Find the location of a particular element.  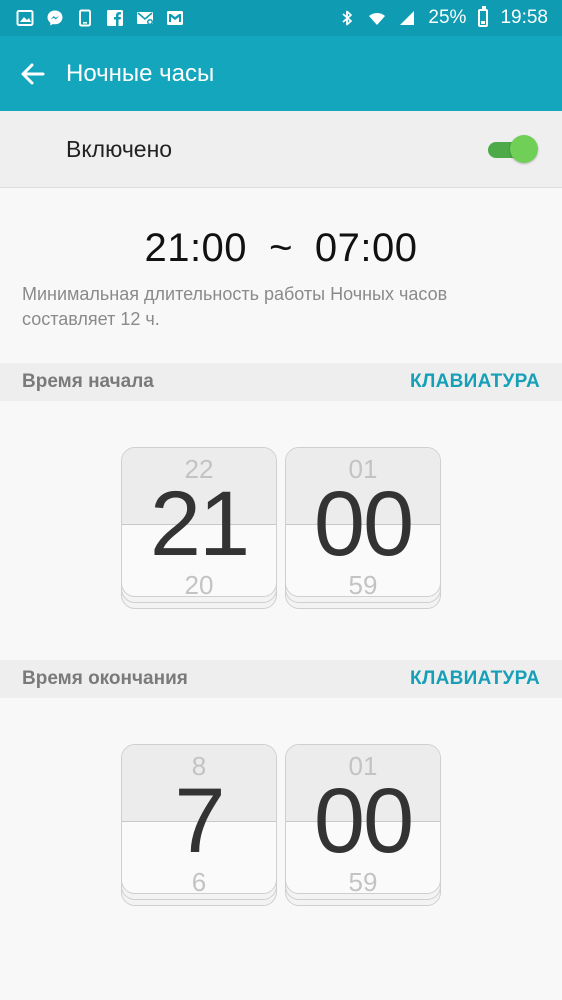

start-keyboard-button: КЛАВИАТУРА is located at coordinates (475, 382).